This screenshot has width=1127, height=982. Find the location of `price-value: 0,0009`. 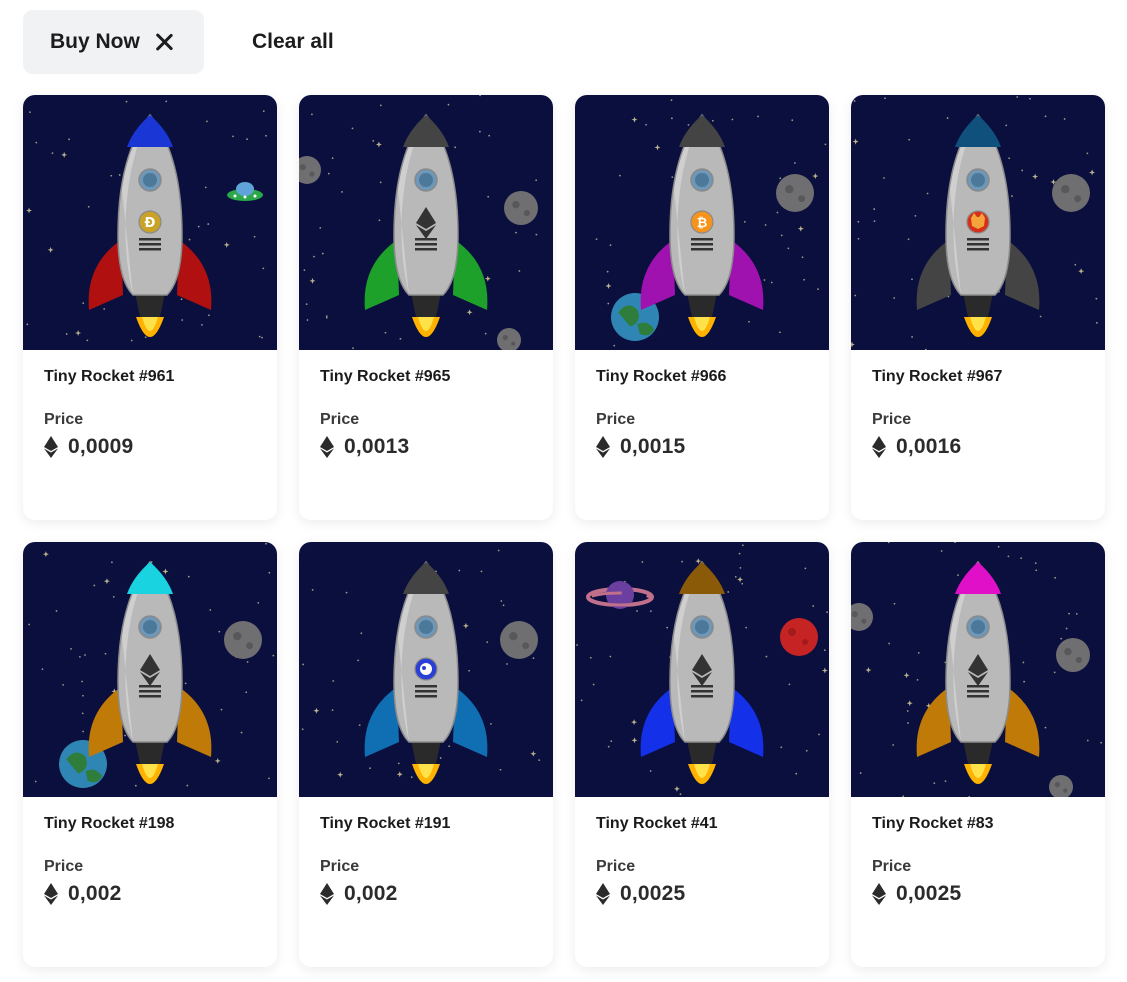

price-value: 0,0009 is located at coordinates (101, 446).